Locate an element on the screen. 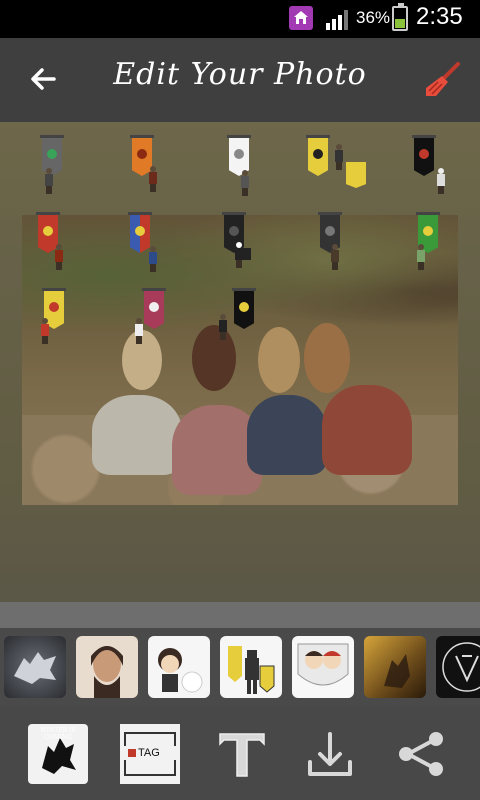 This screenshot has width=480, height=800. battle-scene-sticker is located at coordinates (395, 667).